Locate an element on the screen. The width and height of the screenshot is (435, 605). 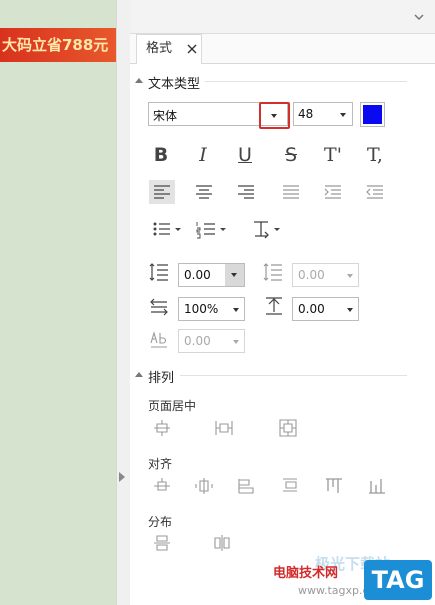
panel-topbar is located at coordinates (282, 17).